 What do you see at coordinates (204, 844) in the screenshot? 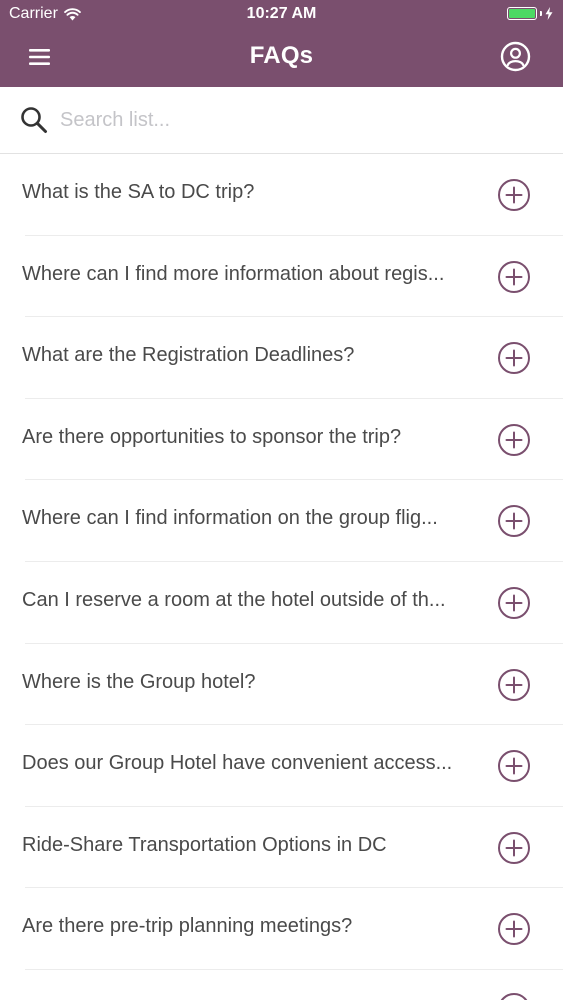
I see `faq-question: Ride-Share Transportation Options in DC` at bounding box center [204, 844].